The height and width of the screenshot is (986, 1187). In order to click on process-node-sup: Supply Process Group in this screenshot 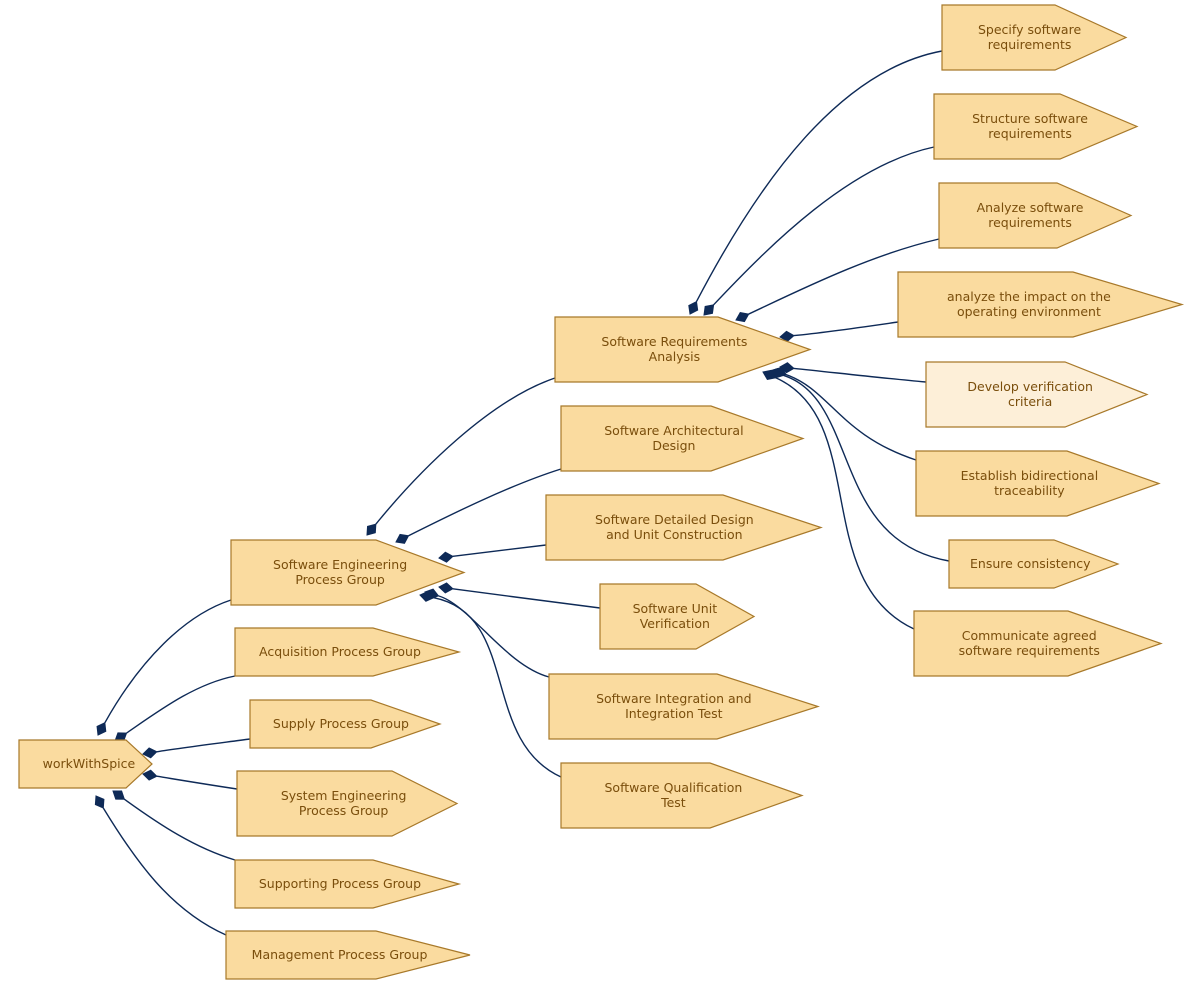, I will do `click(345, 724)`.